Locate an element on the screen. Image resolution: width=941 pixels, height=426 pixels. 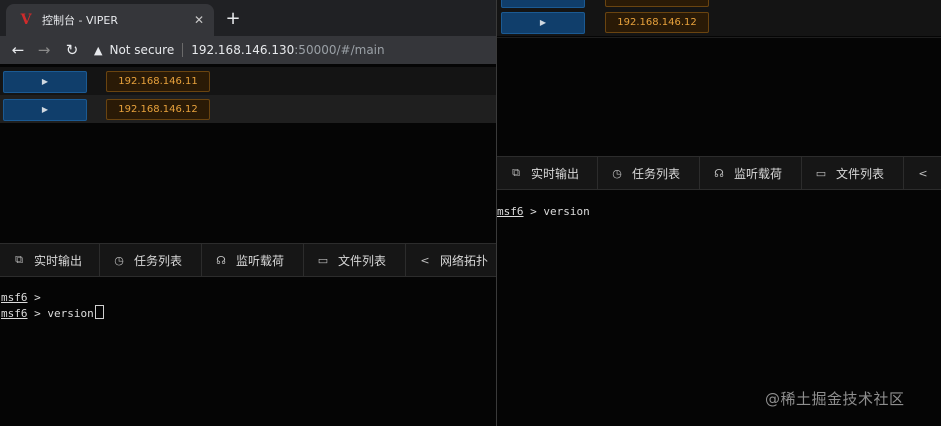
url-host: 192.168.146.130 is located at coordinates (243, 50).